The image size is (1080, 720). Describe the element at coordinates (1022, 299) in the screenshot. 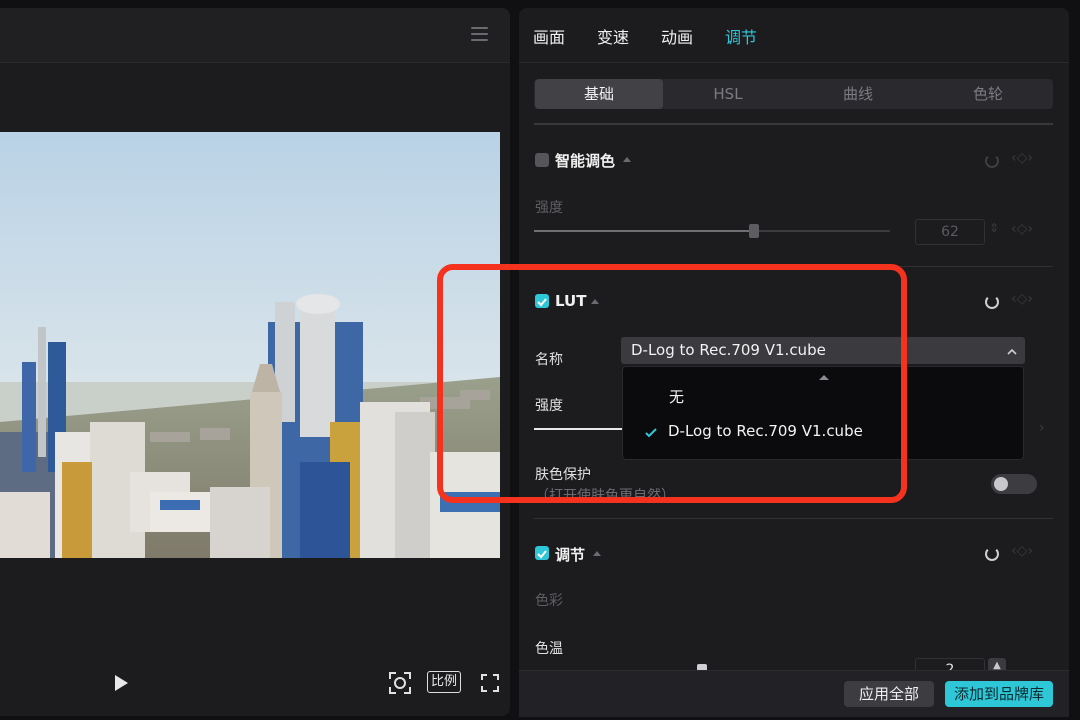

I see `lut-keyframe-nav-icon: ‹◇›` at that location.